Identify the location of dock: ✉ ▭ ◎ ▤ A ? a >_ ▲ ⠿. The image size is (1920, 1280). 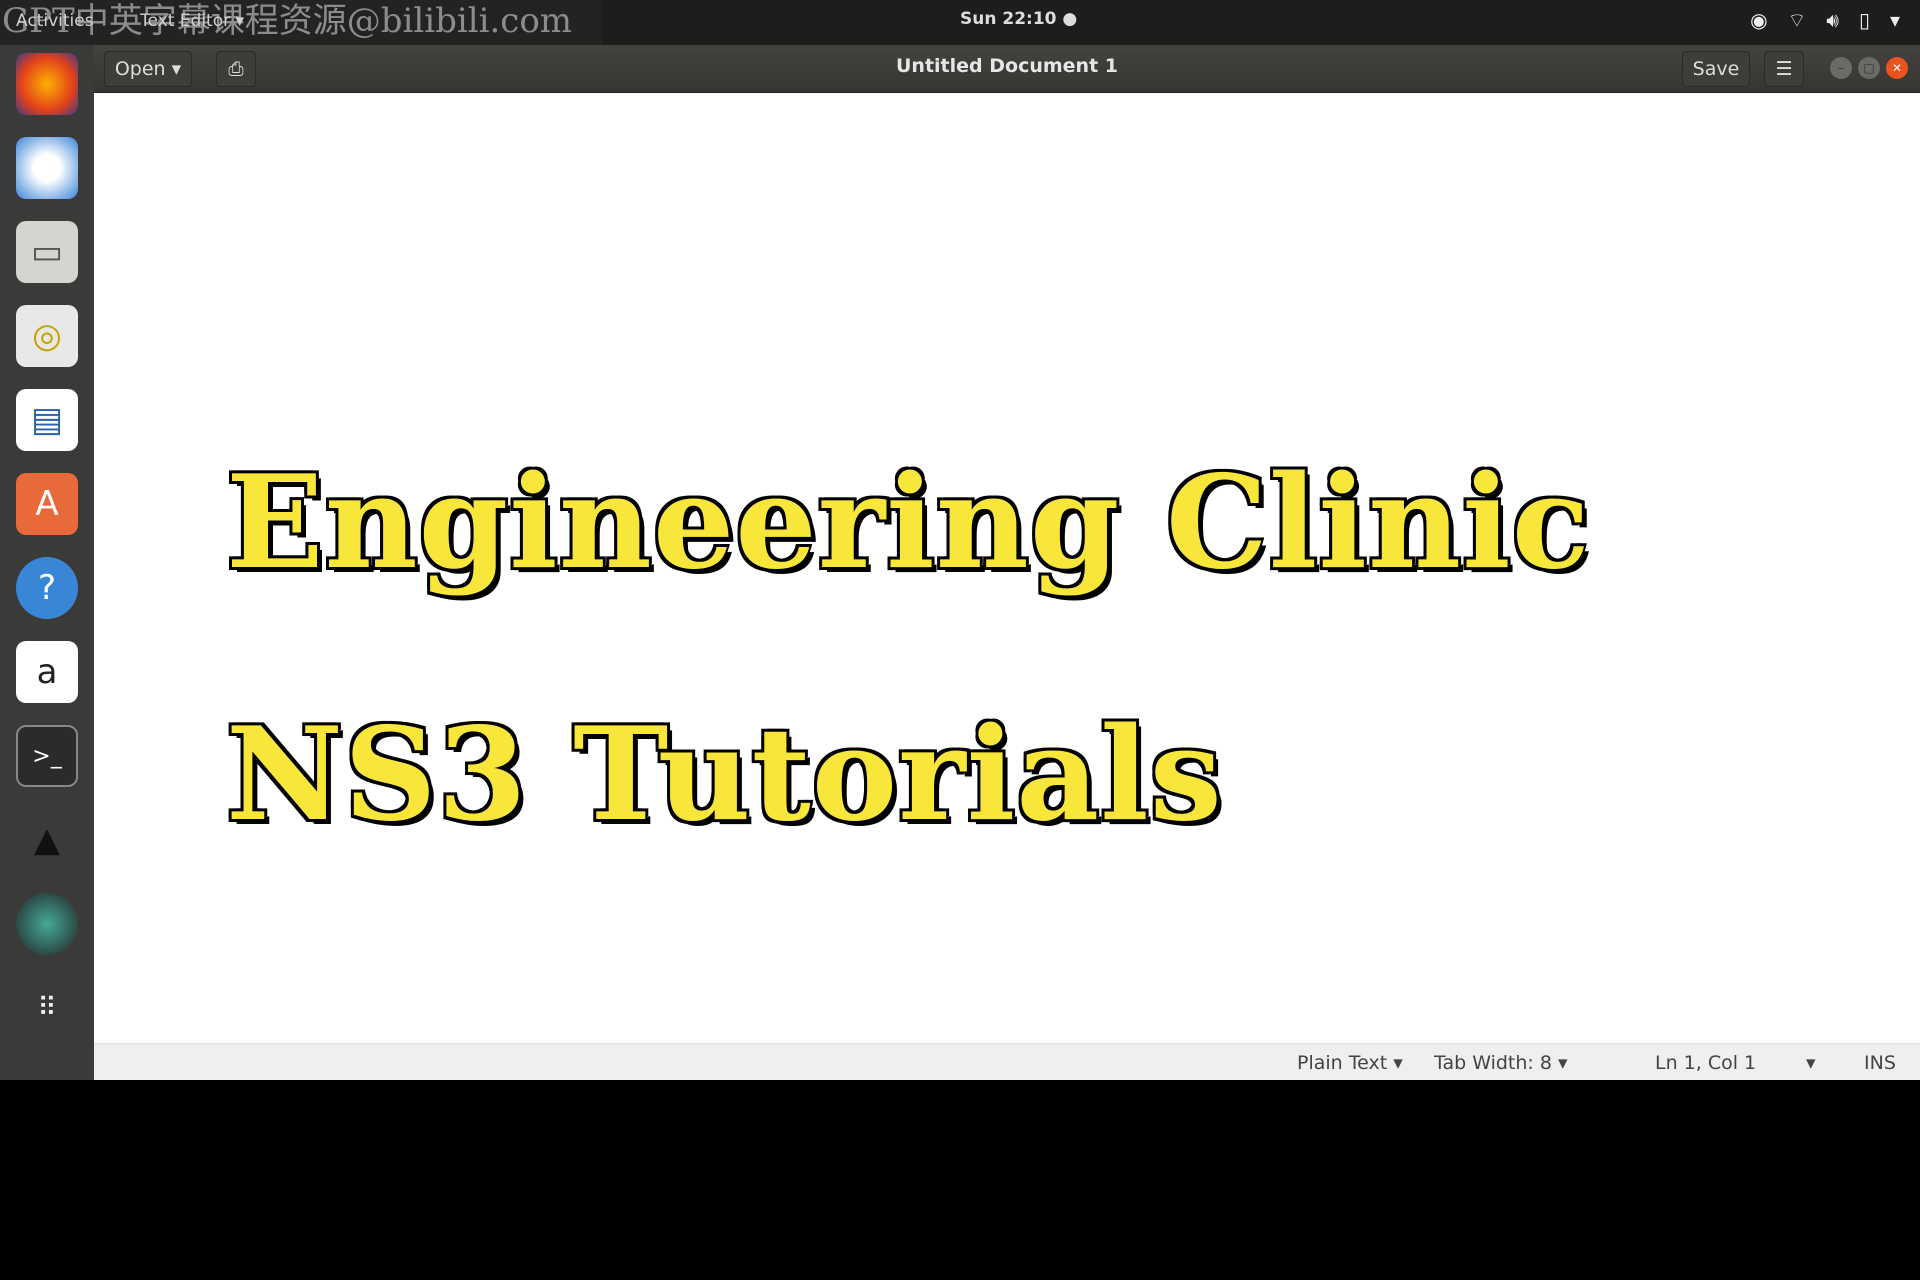
(47, 562).